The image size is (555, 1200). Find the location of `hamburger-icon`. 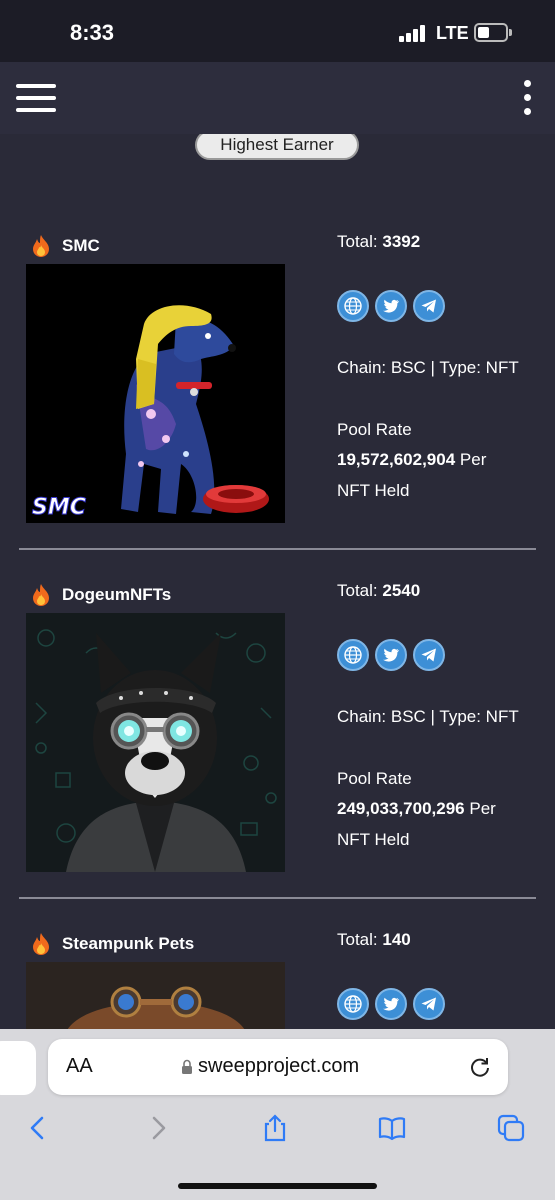

hamburger-icon is located at coordinates (36, 98).